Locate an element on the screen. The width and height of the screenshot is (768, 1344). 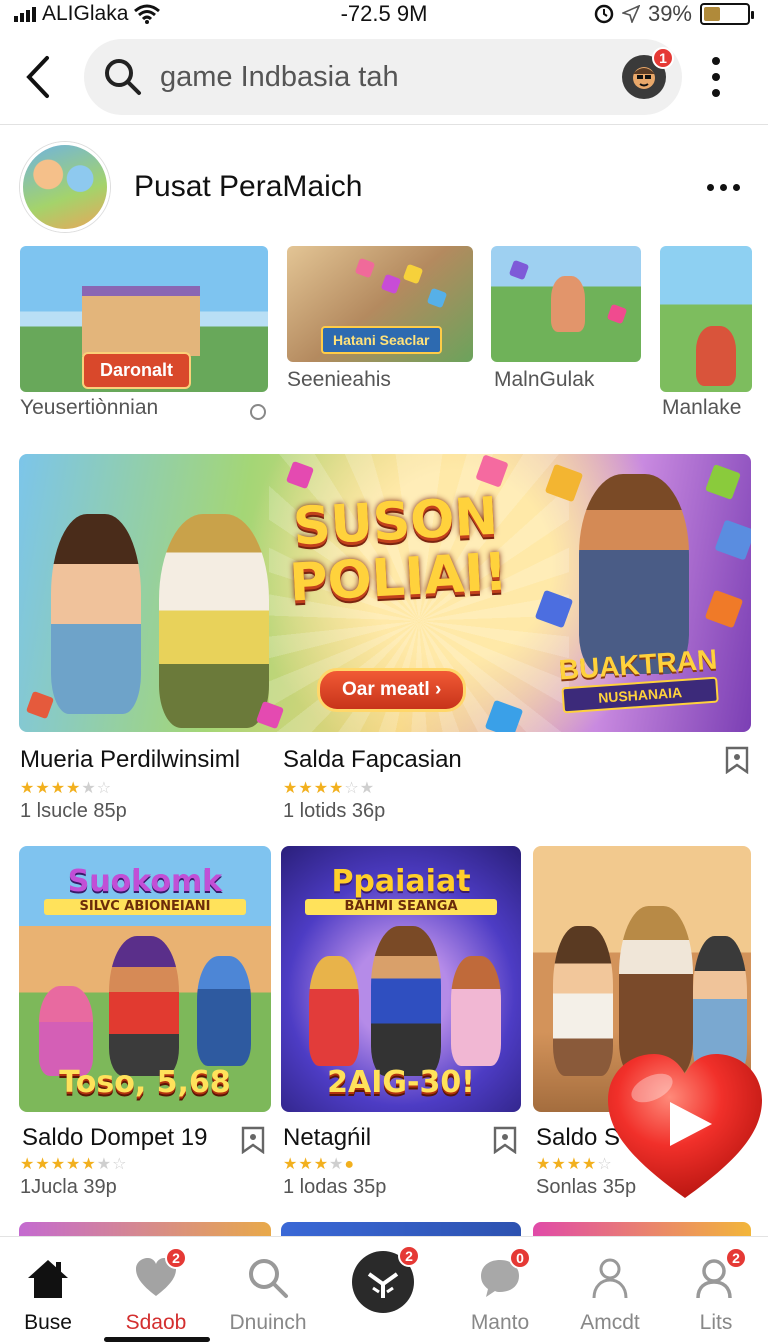
banner-cta-button: Oar meatl › is located at coordinates (392, 690).